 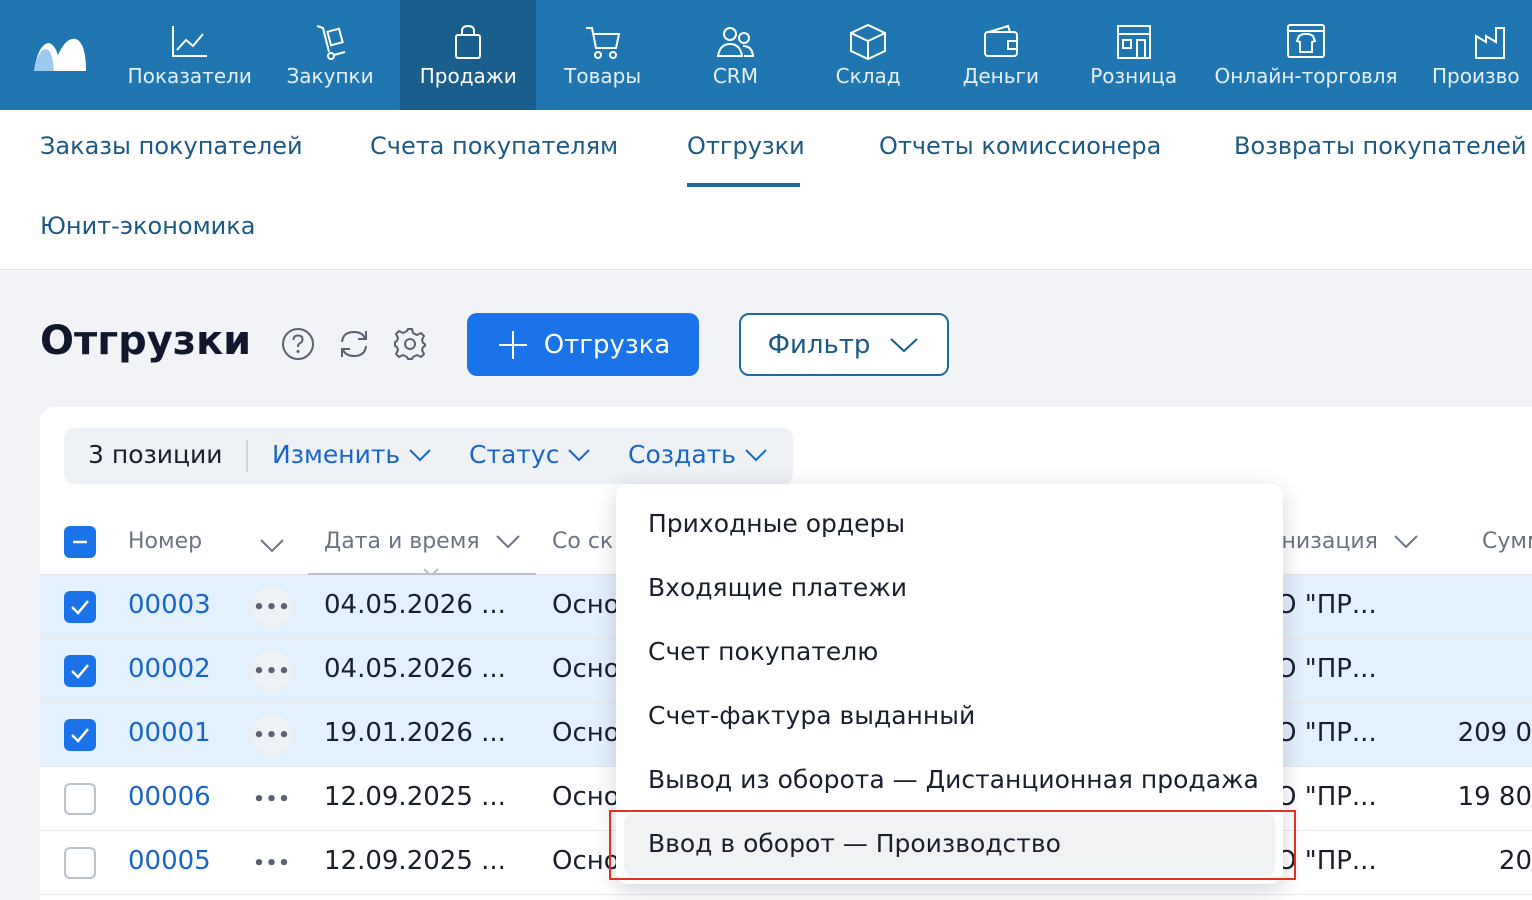 I want to click on menu-item-withdrawal-remote-sale: Вывод из оборота — Дистанционная продажа, so click(x=953, y=779).